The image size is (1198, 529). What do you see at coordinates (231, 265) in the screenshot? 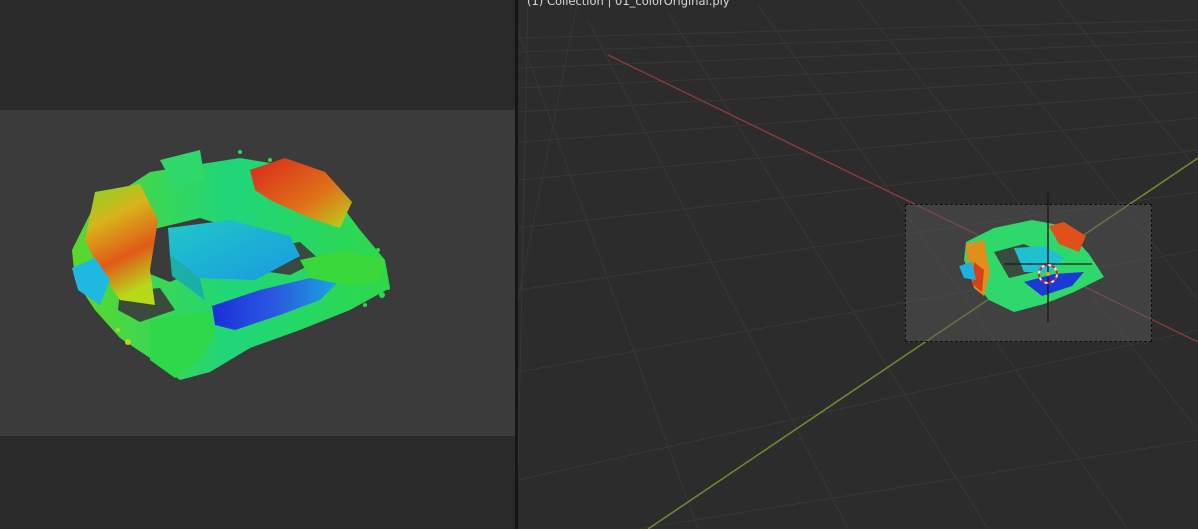
I see `rendered-point-cloud` at bounding box center [231, 265].